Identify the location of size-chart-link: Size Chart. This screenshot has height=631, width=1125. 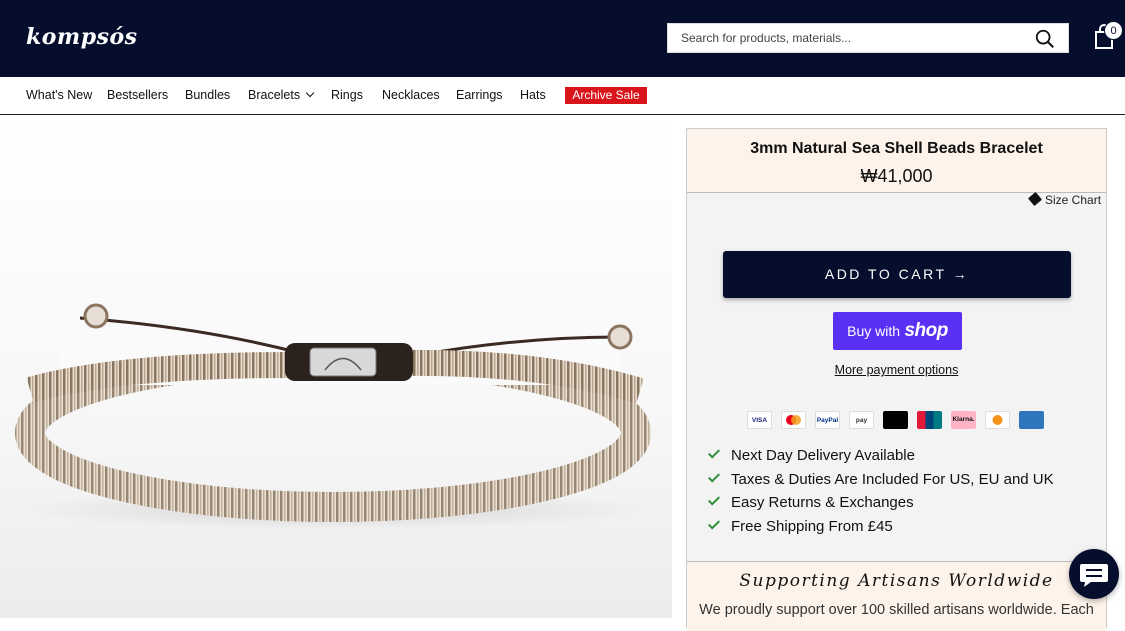
(1064, 199).